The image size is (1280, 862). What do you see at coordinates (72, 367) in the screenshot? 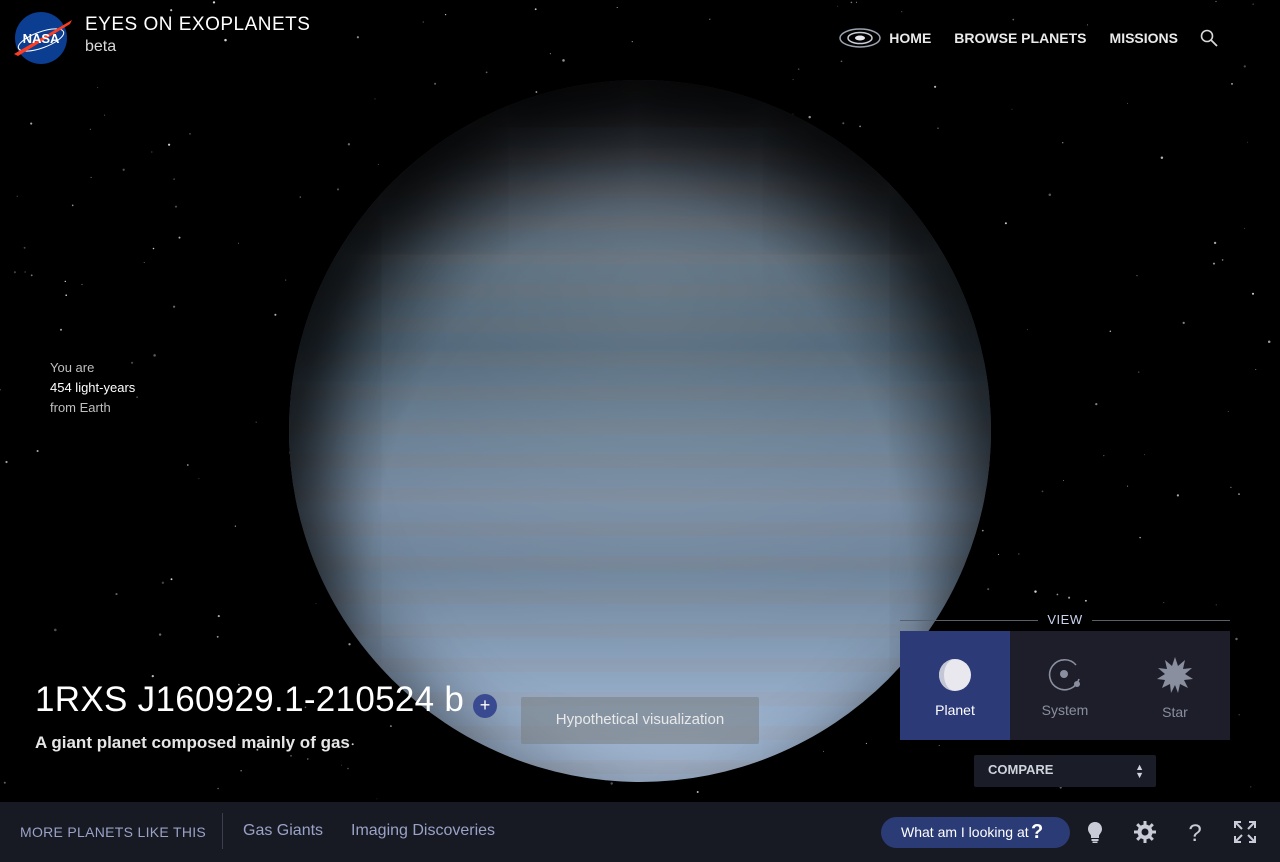
I see `distance-line1: You are` at bounding box center [72, 367].